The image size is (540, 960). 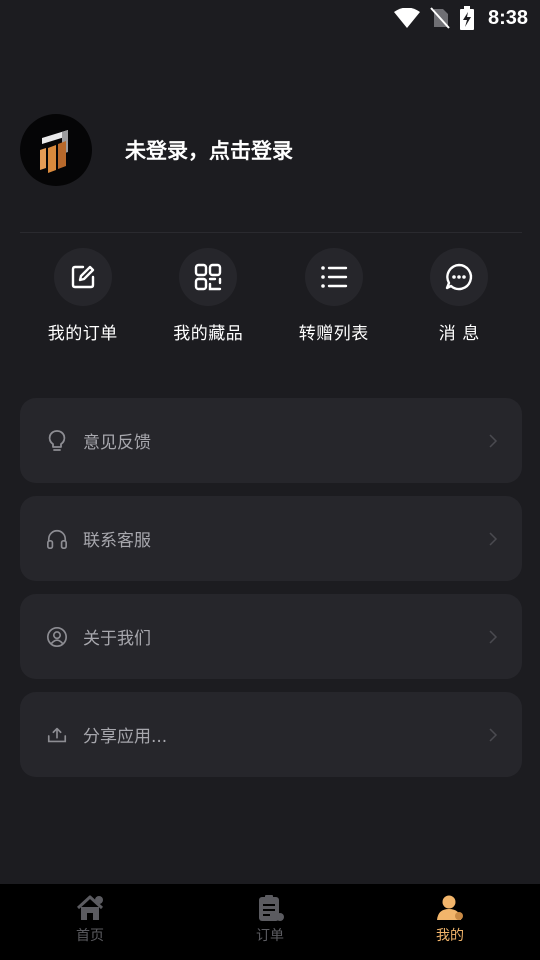 What do you see at coordinates (271, 636) in the screenshot?
I see `about-us-item: 关于我们` at bounding box center [271, 636].